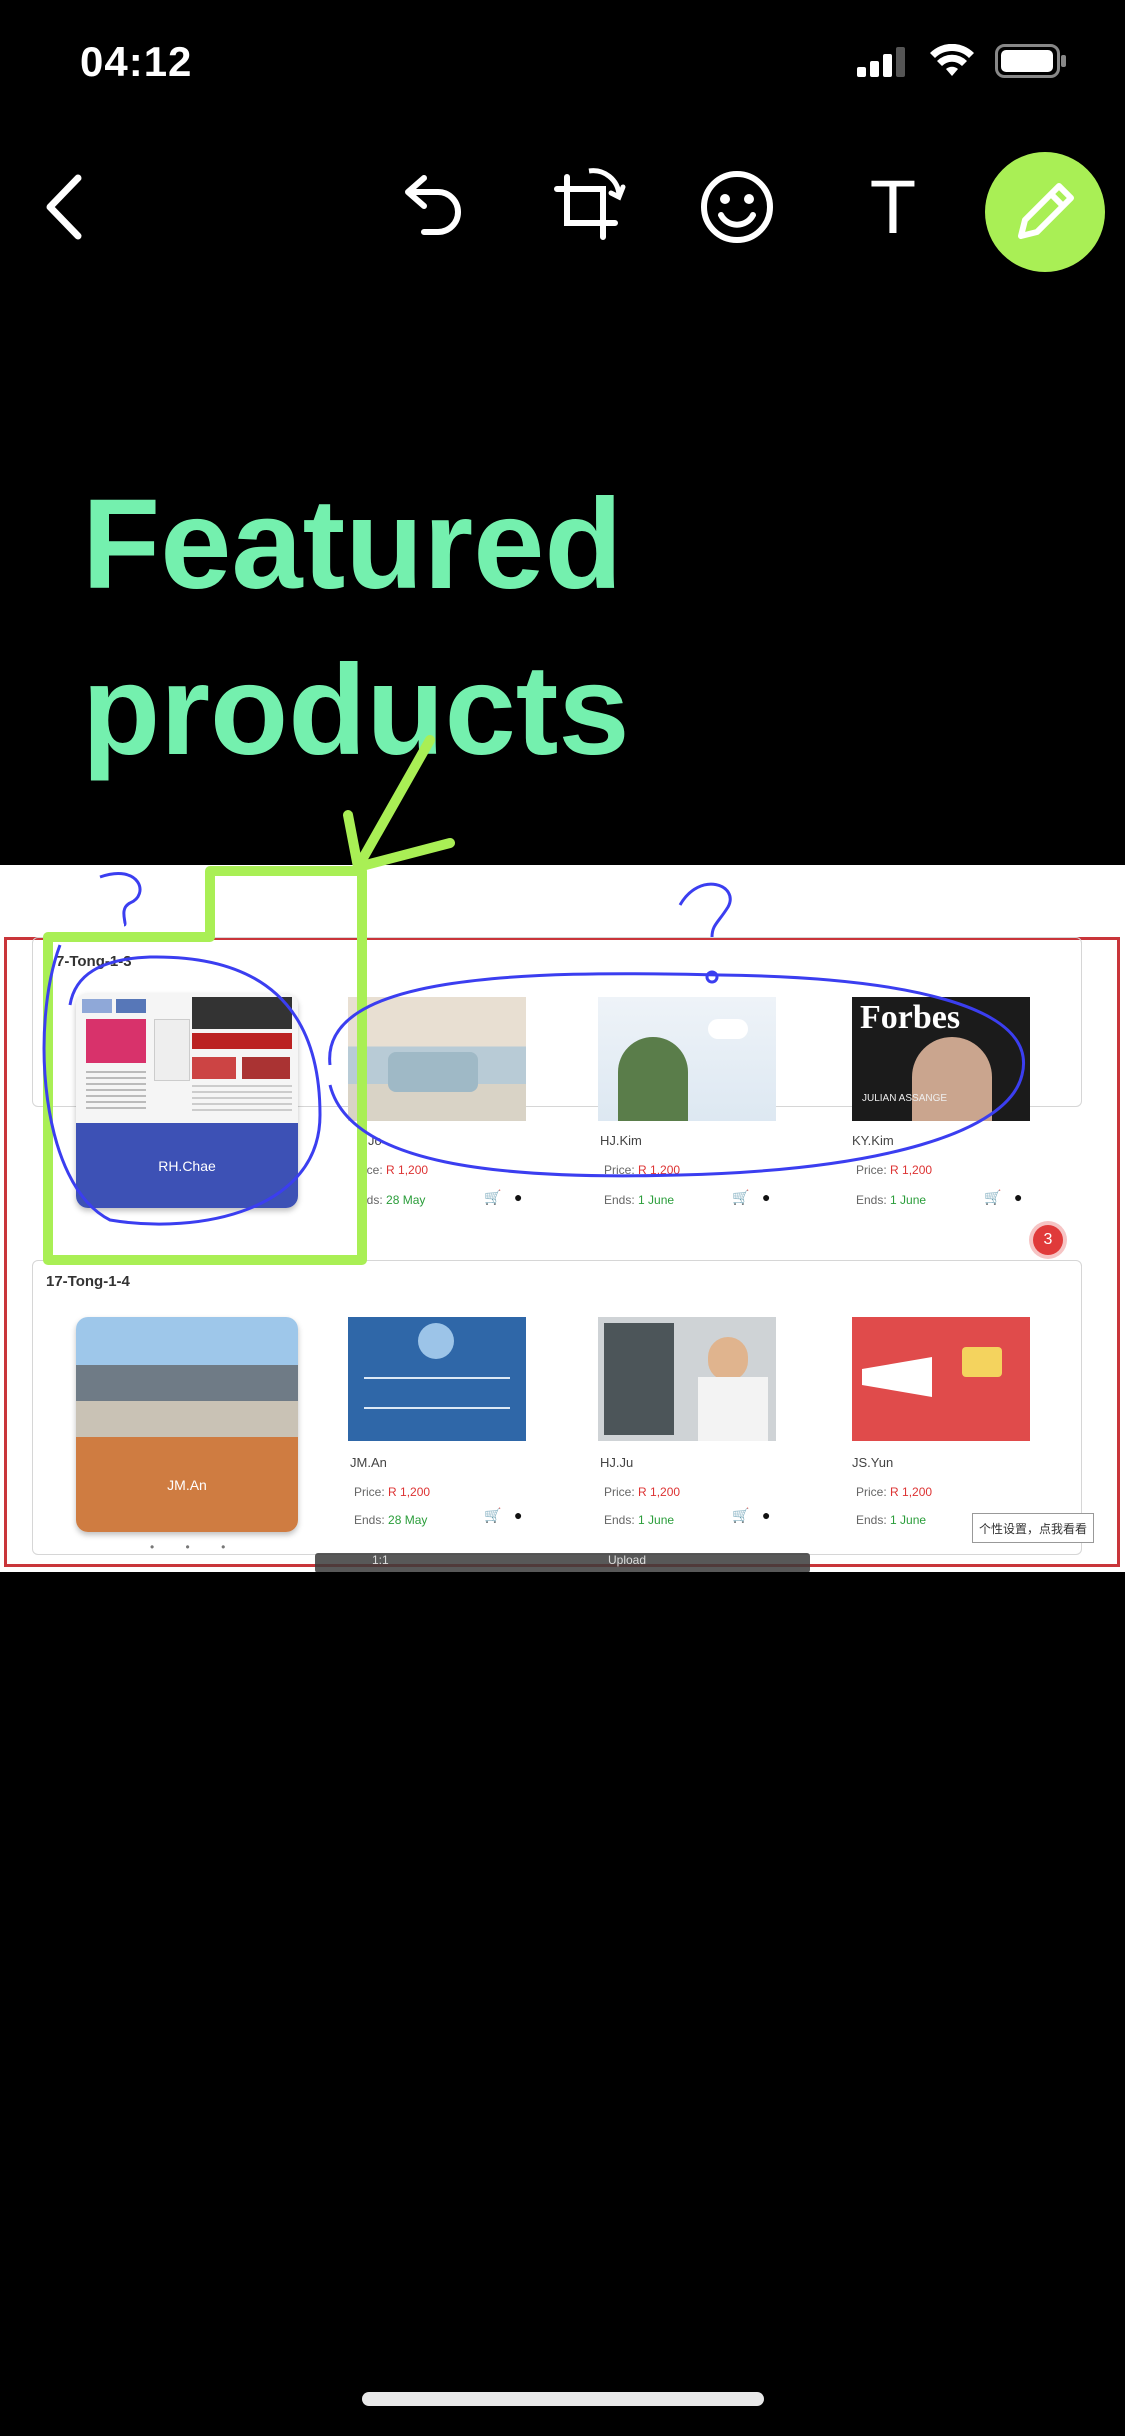 Image resolution: width=1125 pixels, height=2436 pixels. I want to click on pencil-button, so click(1045, 212).